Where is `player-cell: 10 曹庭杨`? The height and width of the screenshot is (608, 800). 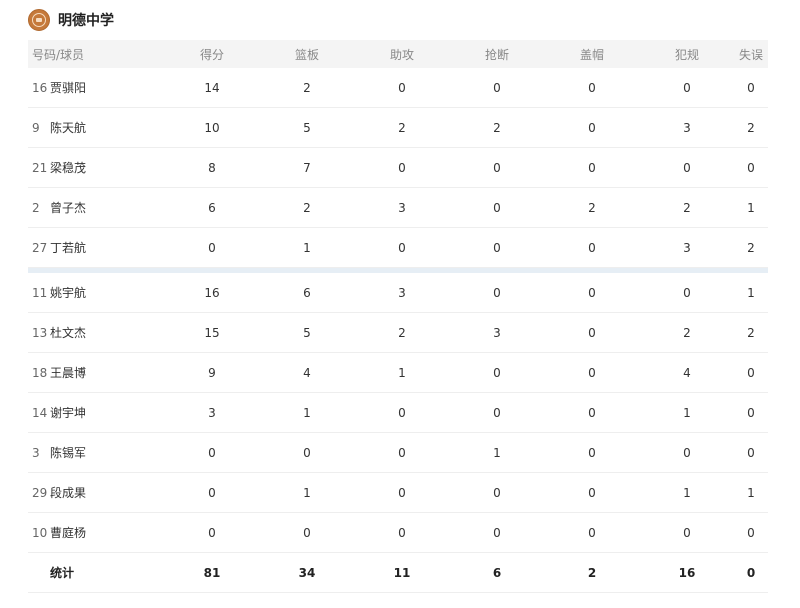 player-cell: 10 曹庭杨 is located at coordinates (102, 532).